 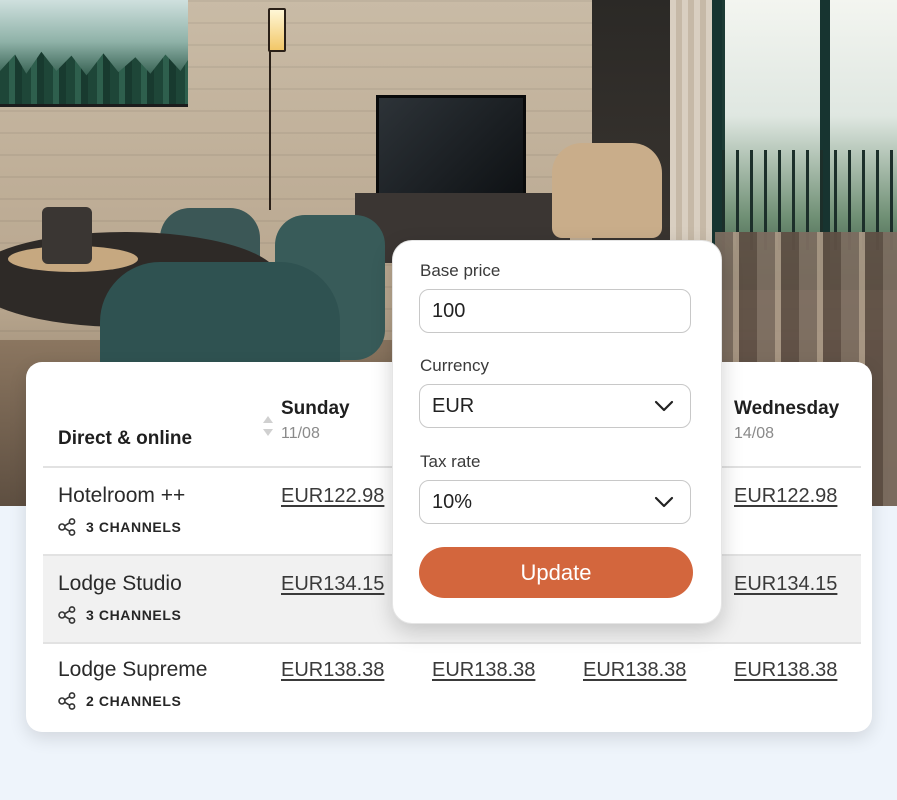 I want to click on base-price-input, so click(x=555, y=311).